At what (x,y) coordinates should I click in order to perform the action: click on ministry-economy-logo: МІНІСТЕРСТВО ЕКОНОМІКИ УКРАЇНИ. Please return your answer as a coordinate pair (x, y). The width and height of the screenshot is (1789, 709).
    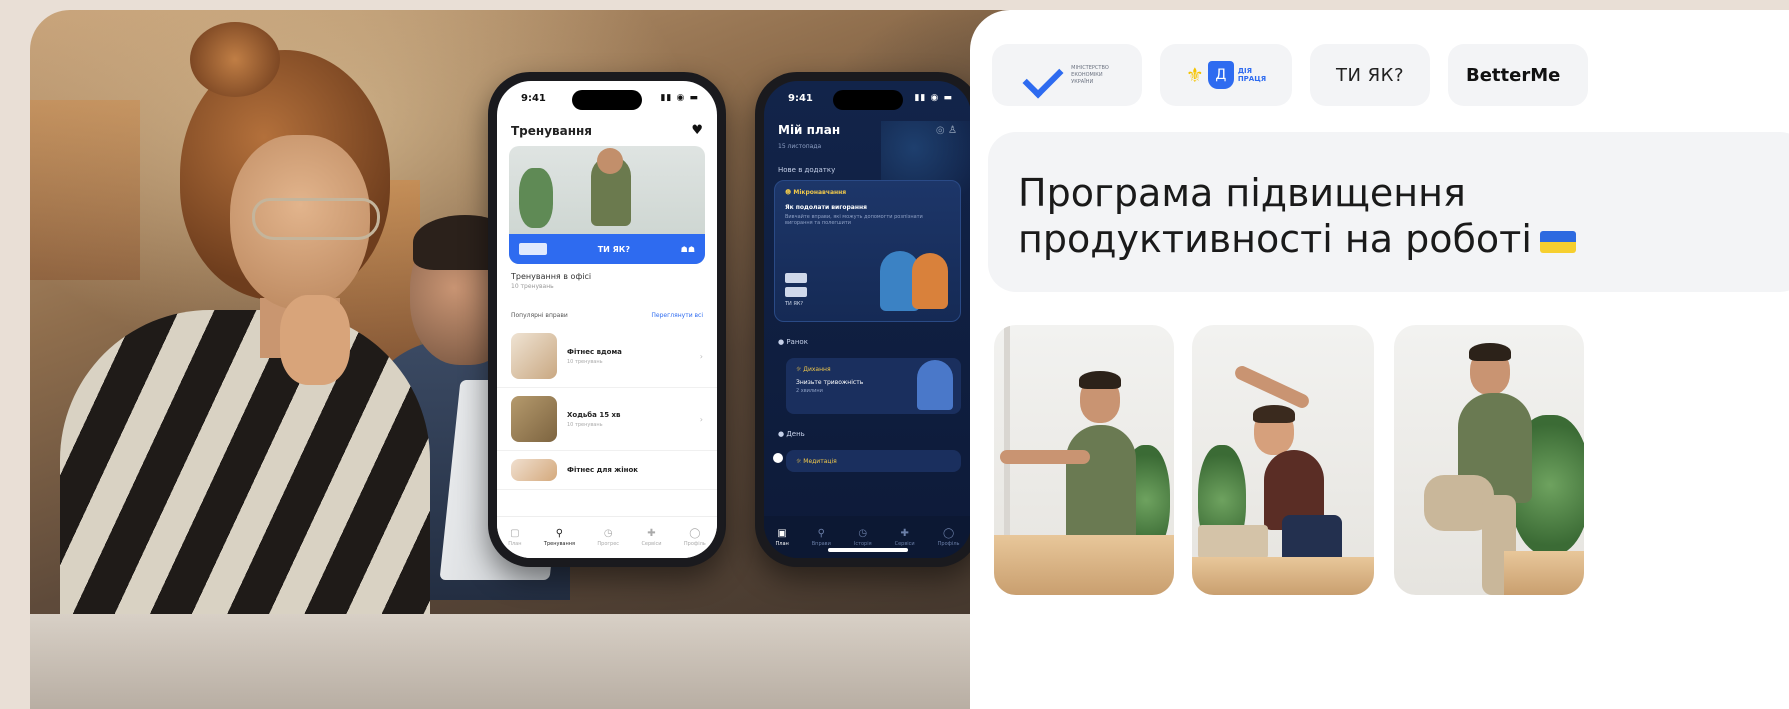
    Looking at the image, I should click on (1067, 75).